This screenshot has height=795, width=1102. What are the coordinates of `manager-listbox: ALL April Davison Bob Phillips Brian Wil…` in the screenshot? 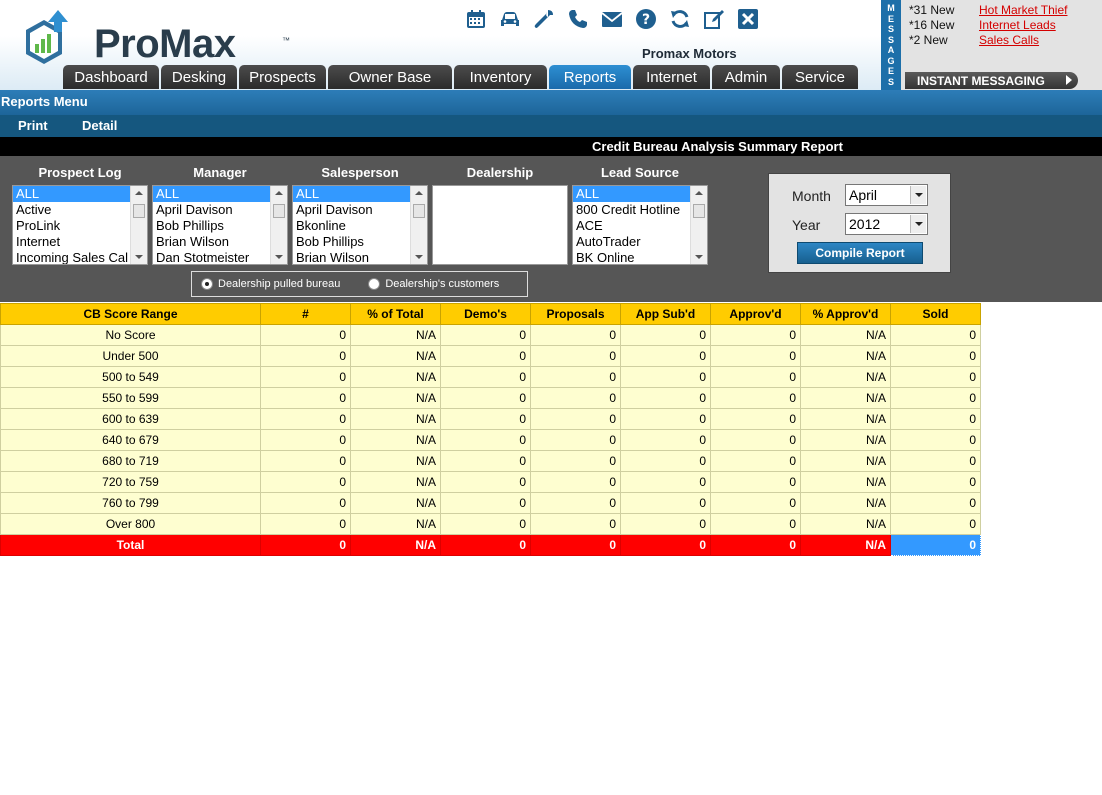 It's located at (220, 225).